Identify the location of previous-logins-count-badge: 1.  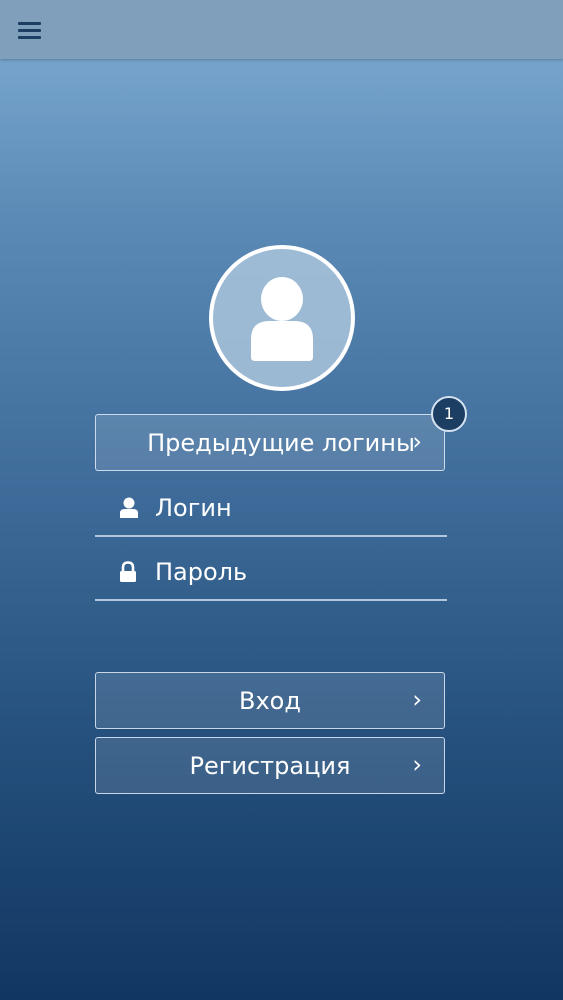
(449, 414).